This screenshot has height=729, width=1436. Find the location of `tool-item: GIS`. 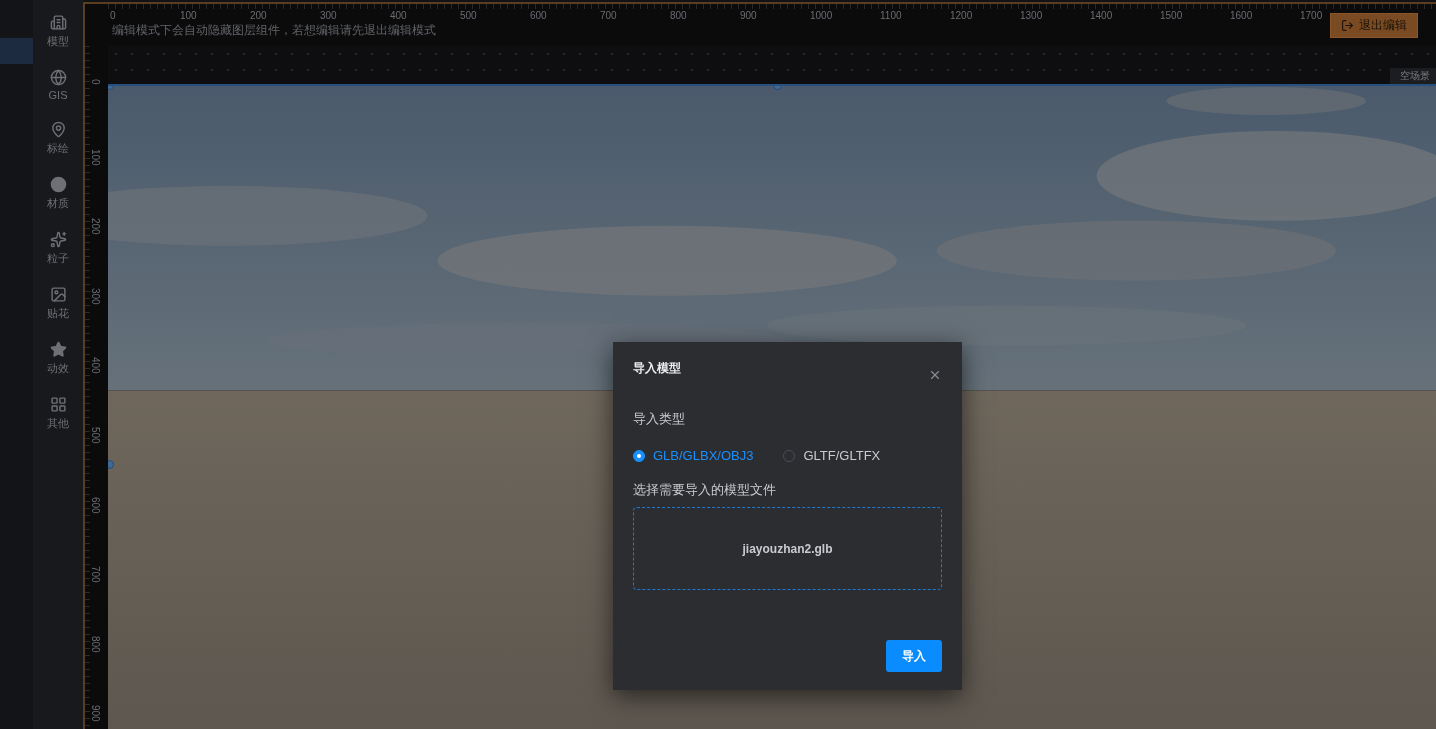

tool-item: GIS is located at coordinates (58, 85).